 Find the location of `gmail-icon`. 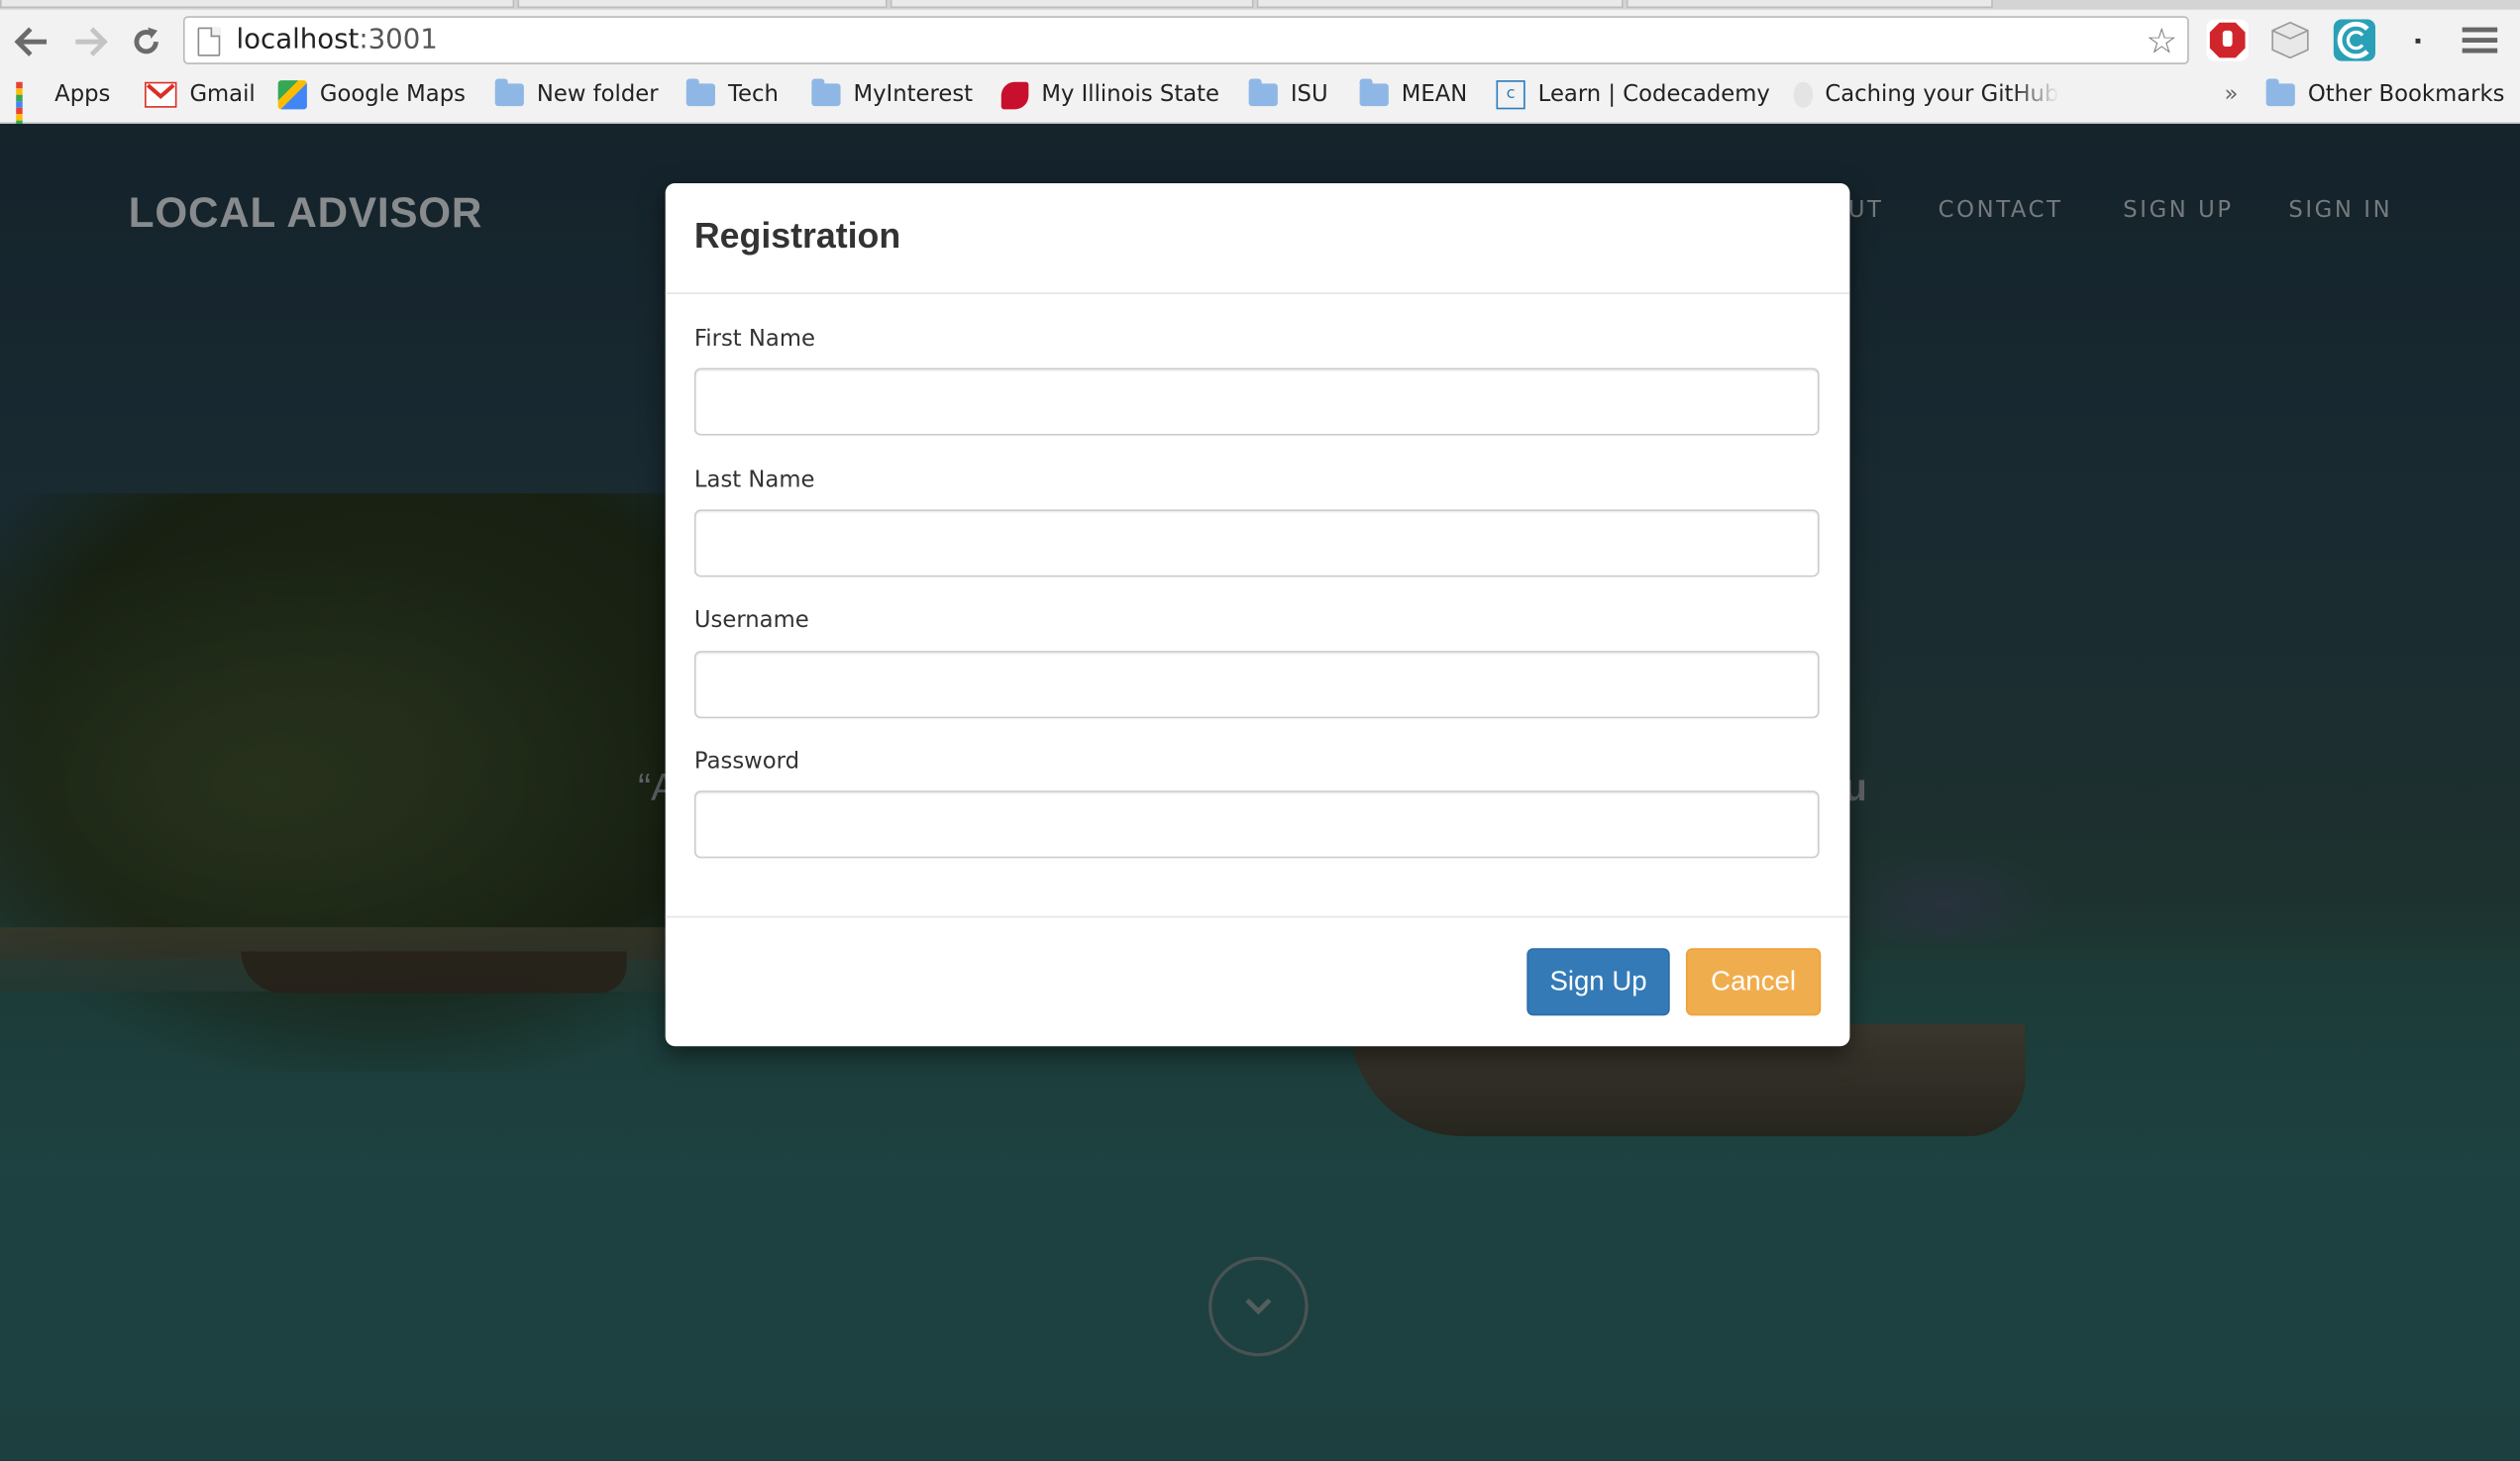

gmail-icon is located at coordinates (161, 95).